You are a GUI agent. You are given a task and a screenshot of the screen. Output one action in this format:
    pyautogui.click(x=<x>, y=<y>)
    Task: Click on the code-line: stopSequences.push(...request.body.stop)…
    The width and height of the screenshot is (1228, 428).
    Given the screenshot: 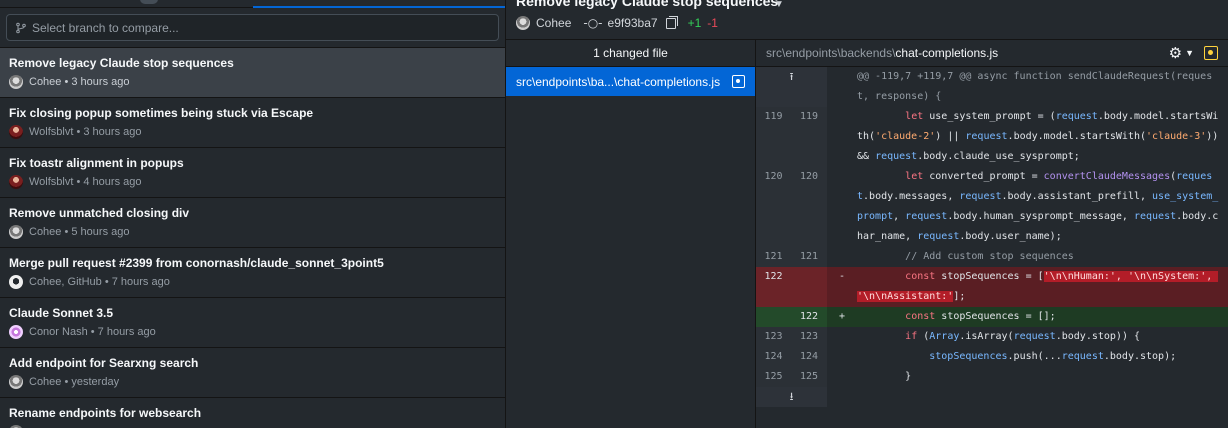 What is the action you would take?
    pyautogui.click(x=1053, y=356)
    